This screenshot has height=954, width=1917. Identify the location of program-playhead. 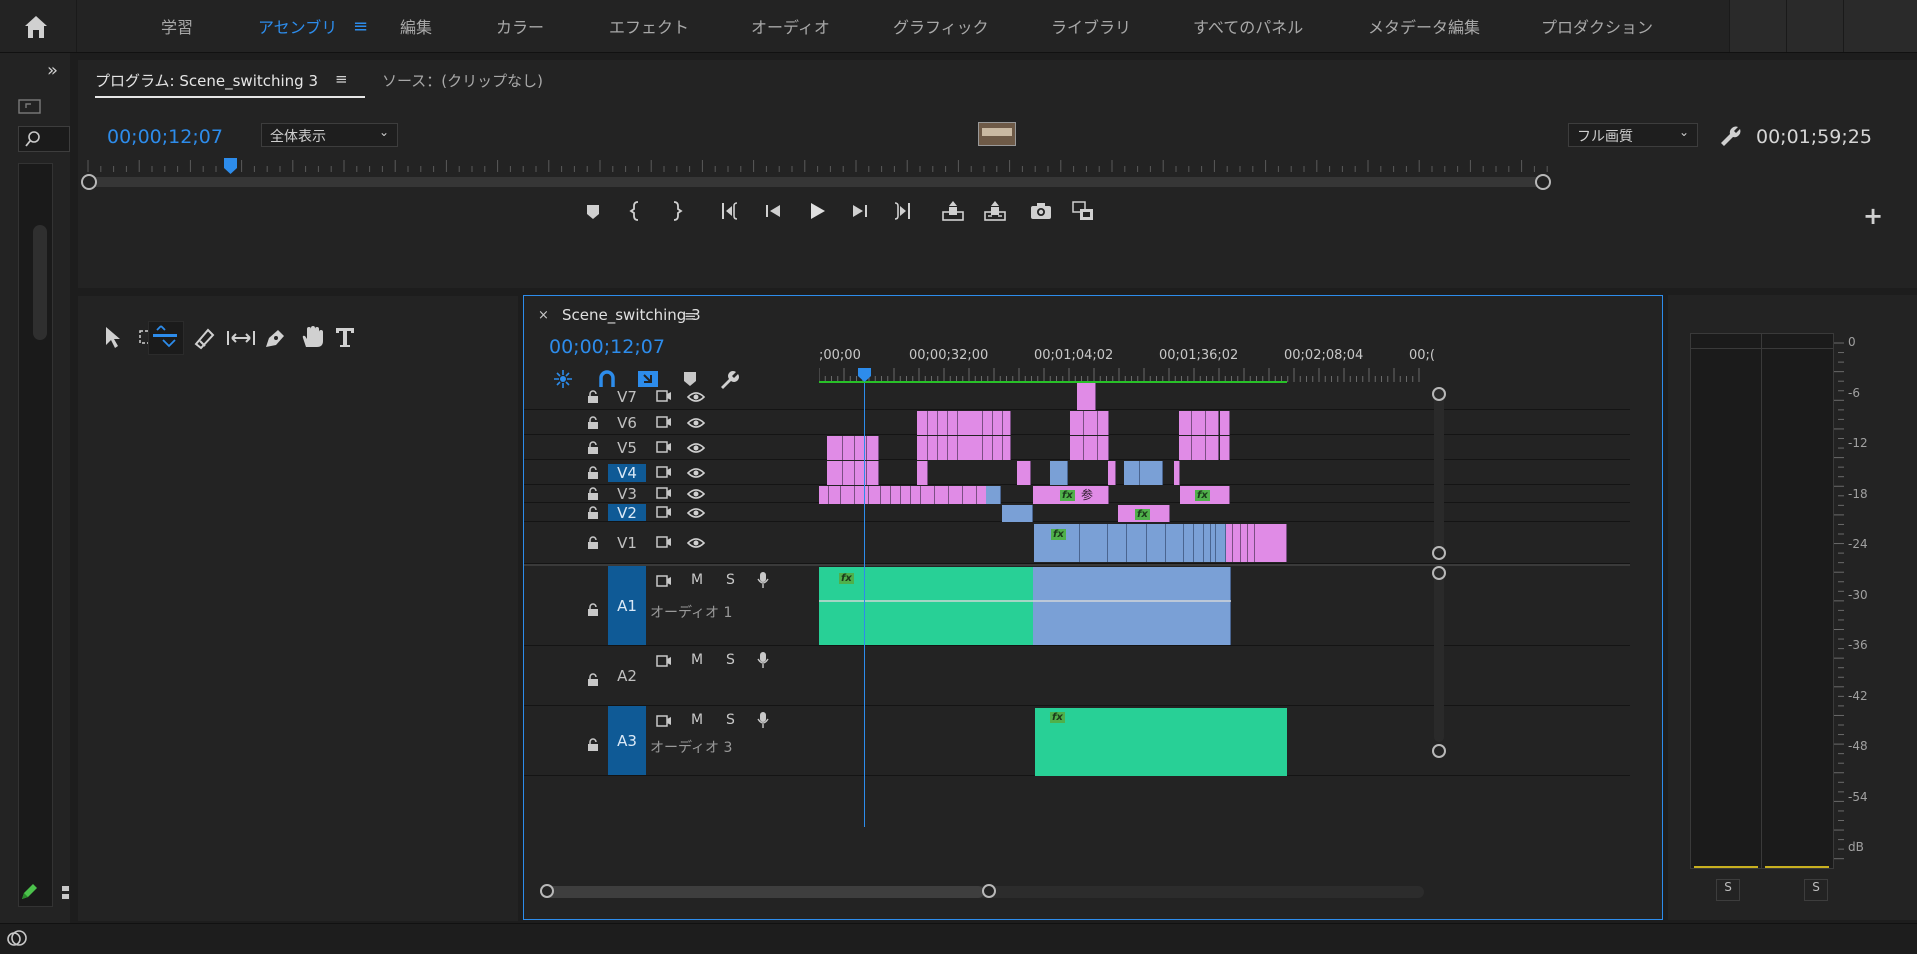
(230, 166).